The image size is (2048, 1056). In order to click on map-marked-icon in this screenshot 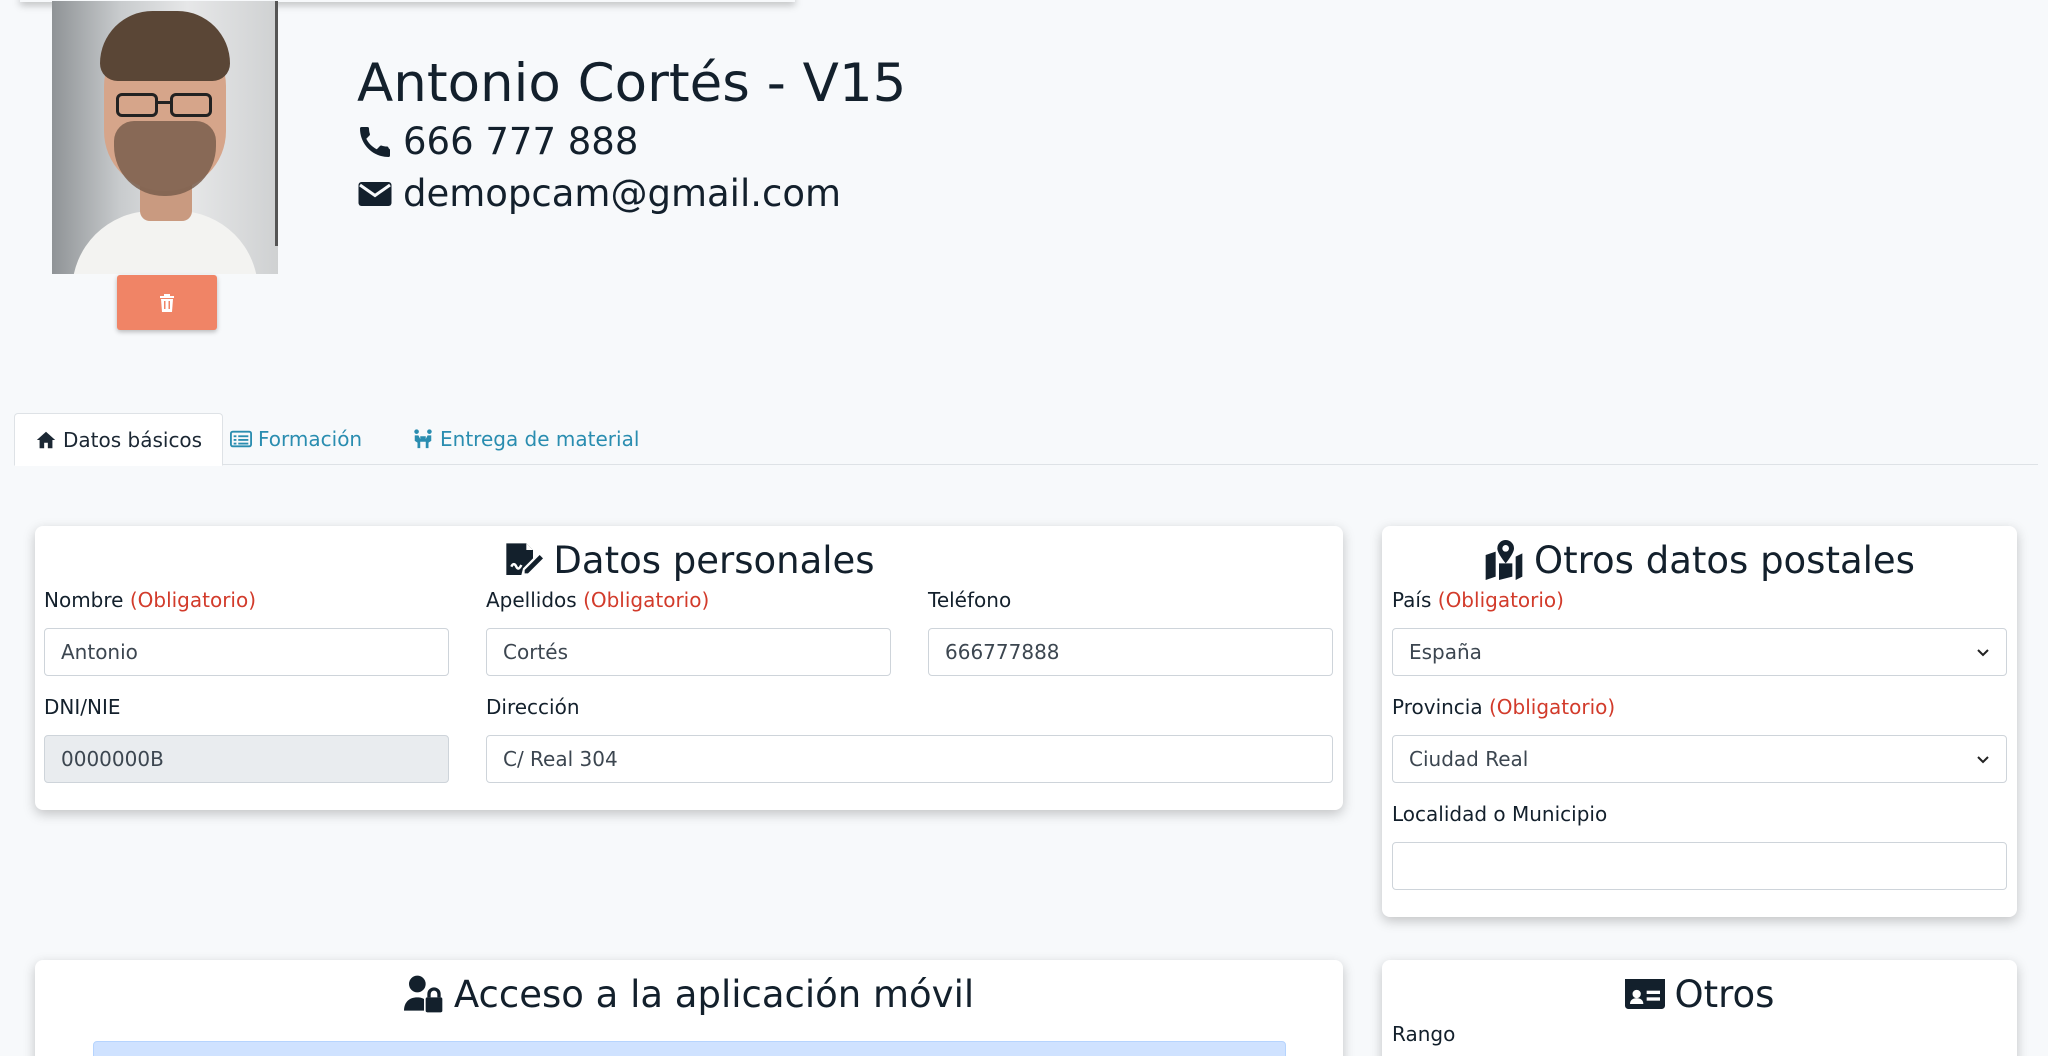, I will do `click(1504, 560)`.